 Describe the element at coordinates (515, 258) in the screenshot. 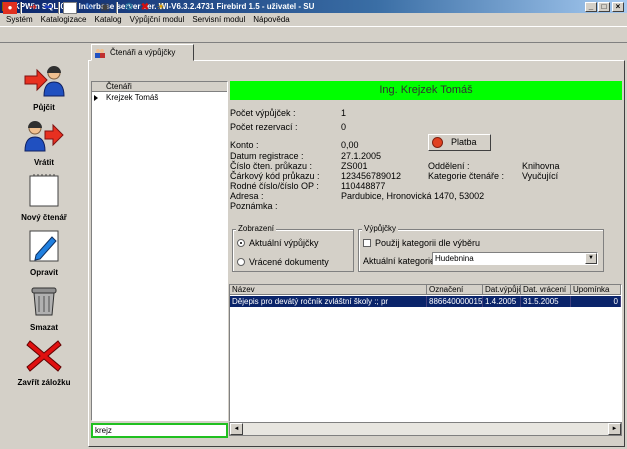

I see `category-select: Hudebnina` at that location.